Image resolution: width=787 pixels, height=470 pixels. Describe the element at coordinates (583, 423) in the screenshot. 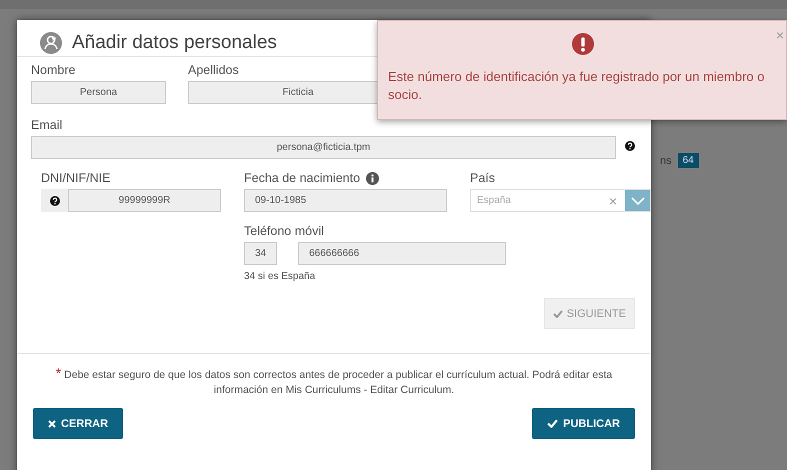

I see `publish-button: PUBLICAR` at that location.